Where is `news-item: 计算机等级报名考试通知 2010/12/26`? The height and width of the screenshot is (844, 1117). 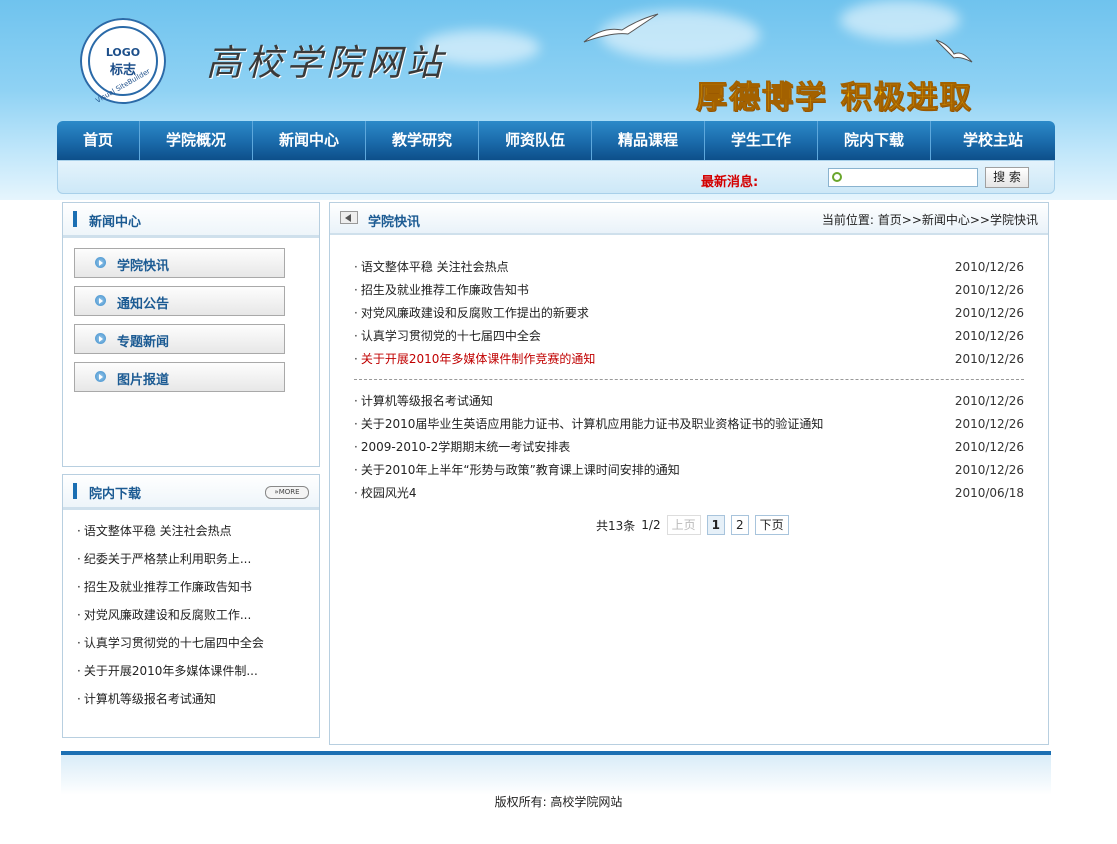
news-item: 计算机等级报名考试通知 2010/12/26 is located at coordinates (689, 401).